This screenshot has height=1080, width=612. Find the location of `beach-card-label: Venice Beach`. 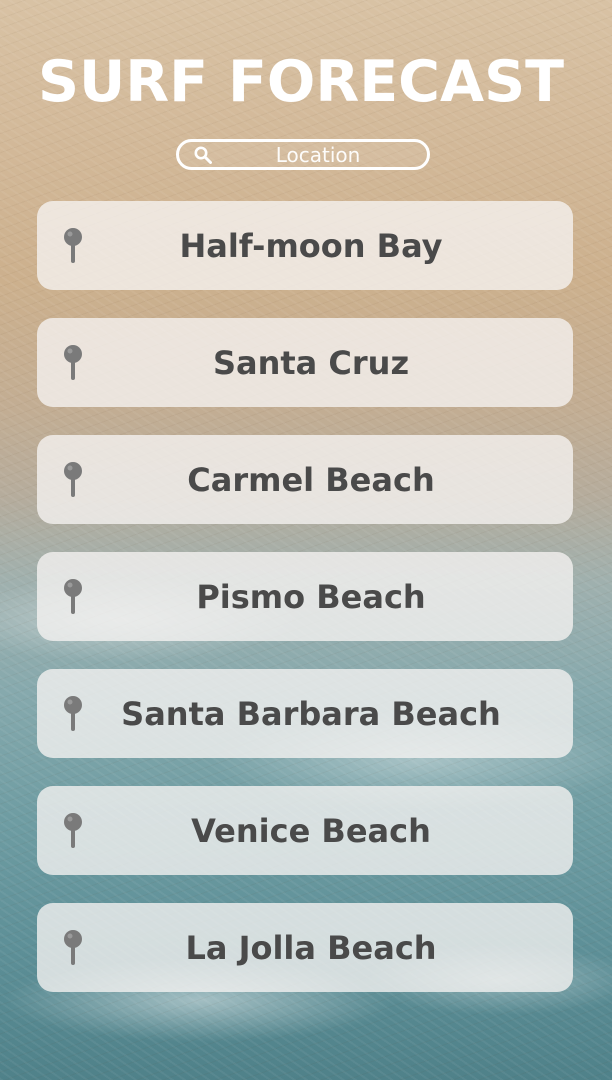

beach-card-label: Venice Beach is located at coordinates (311, 830).